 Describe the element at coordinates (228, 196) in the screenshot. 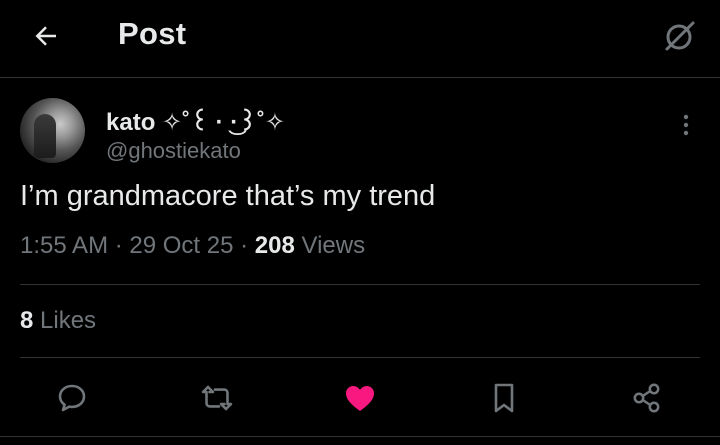

I see `post-text: I’m grandmacore that’s my trend` at that location.